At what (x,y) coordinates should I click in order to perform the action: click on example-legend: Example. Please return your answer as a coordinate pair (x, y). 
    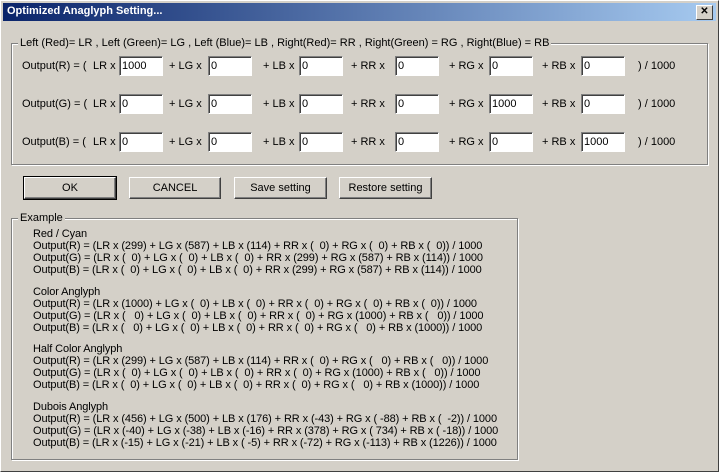
    Looking at the image, I should click on (41, 218).